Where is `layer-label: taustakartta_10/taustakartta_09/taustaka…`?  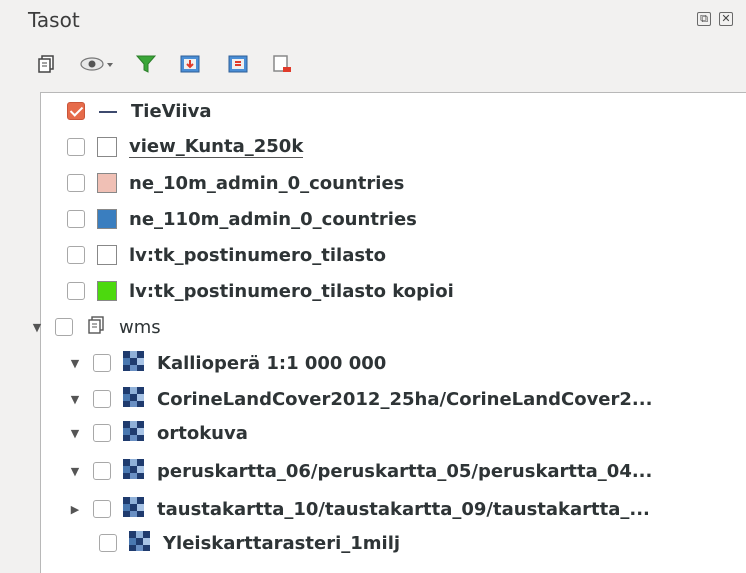
layer-label: taustakartta_10/taustakartta_09/taustaka… is located at coordinates (403, 509).